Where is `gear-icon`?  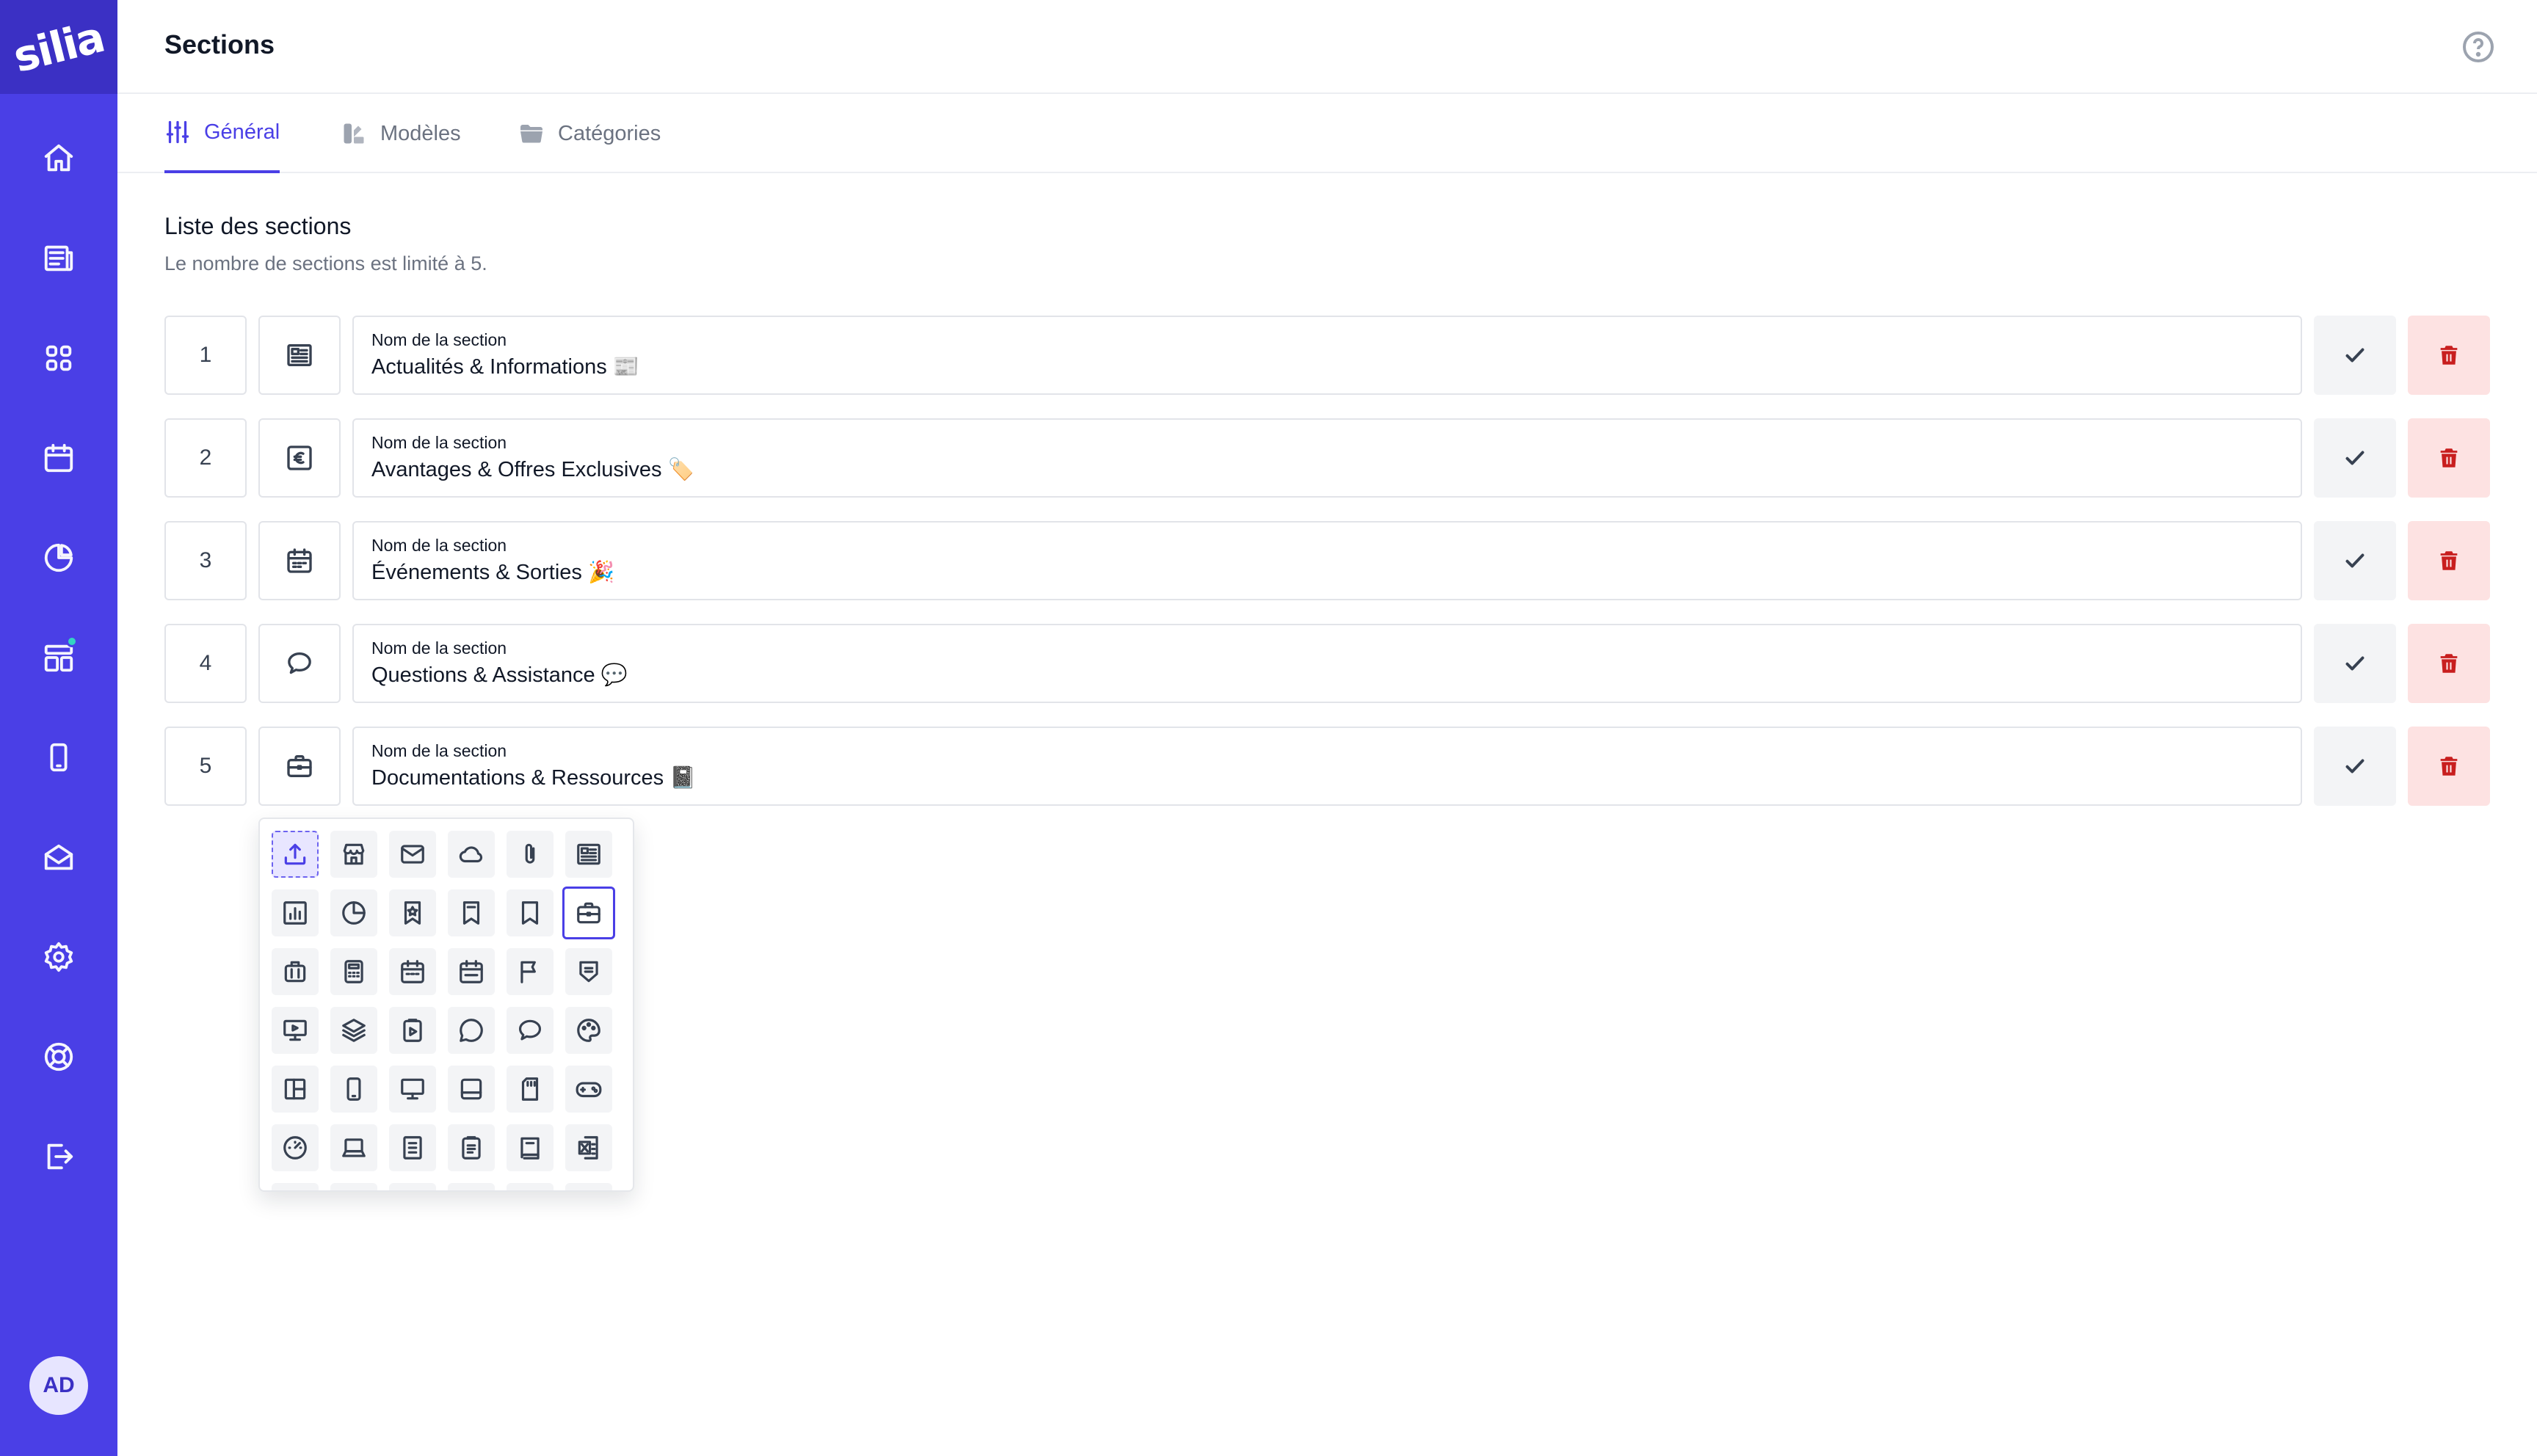 gear-icon is located at coordinates (58, 956).